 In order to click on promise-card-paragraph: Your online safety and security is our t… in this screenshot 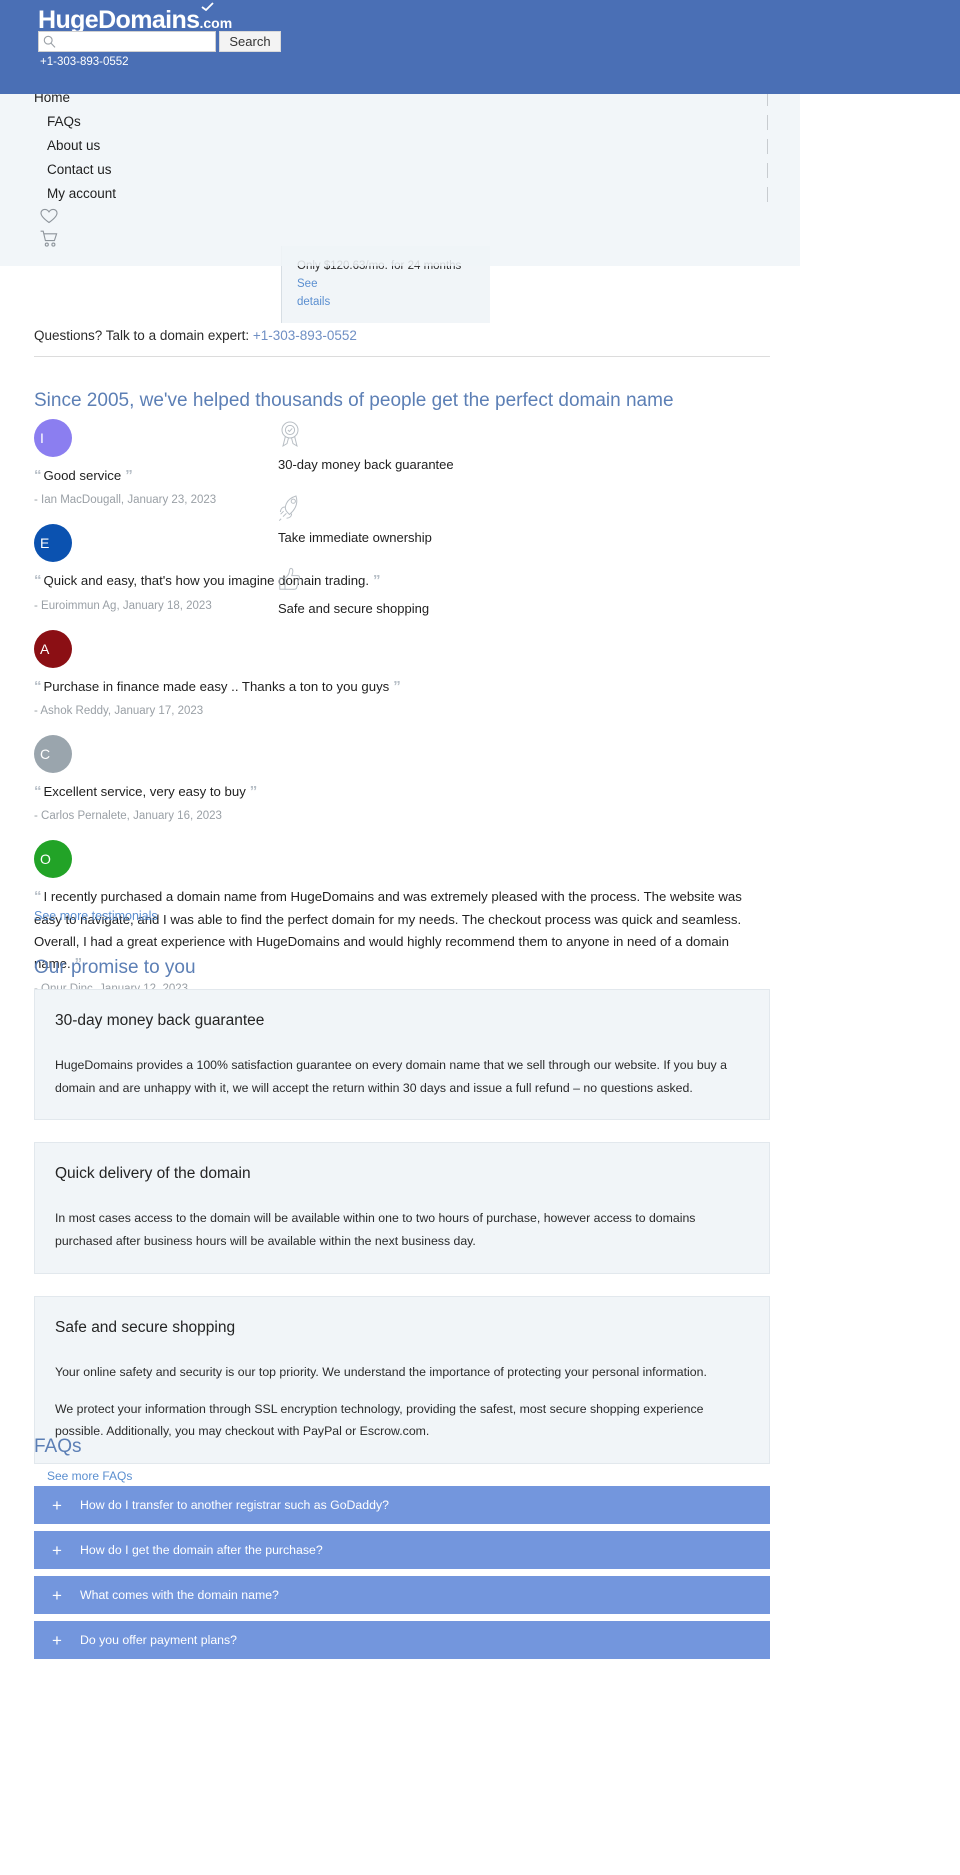, I will do `click(381, 1371)`.